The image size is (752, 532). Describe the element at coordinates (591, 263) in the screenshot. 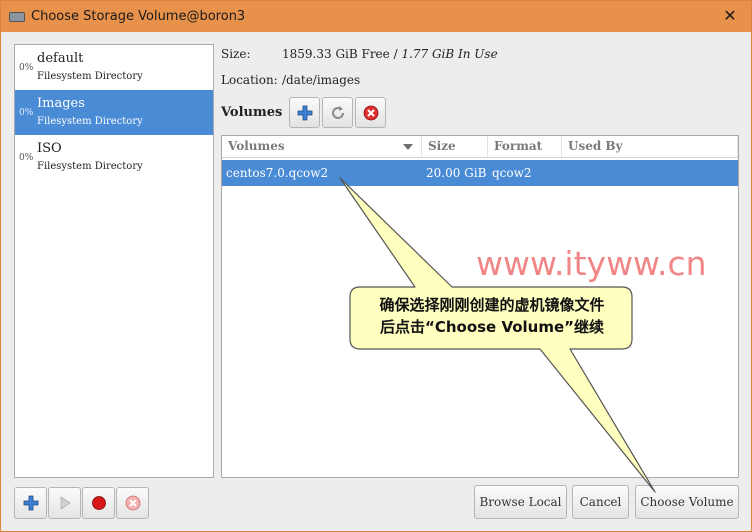

I see `watermark-text: www.ityww.cn` at that location.